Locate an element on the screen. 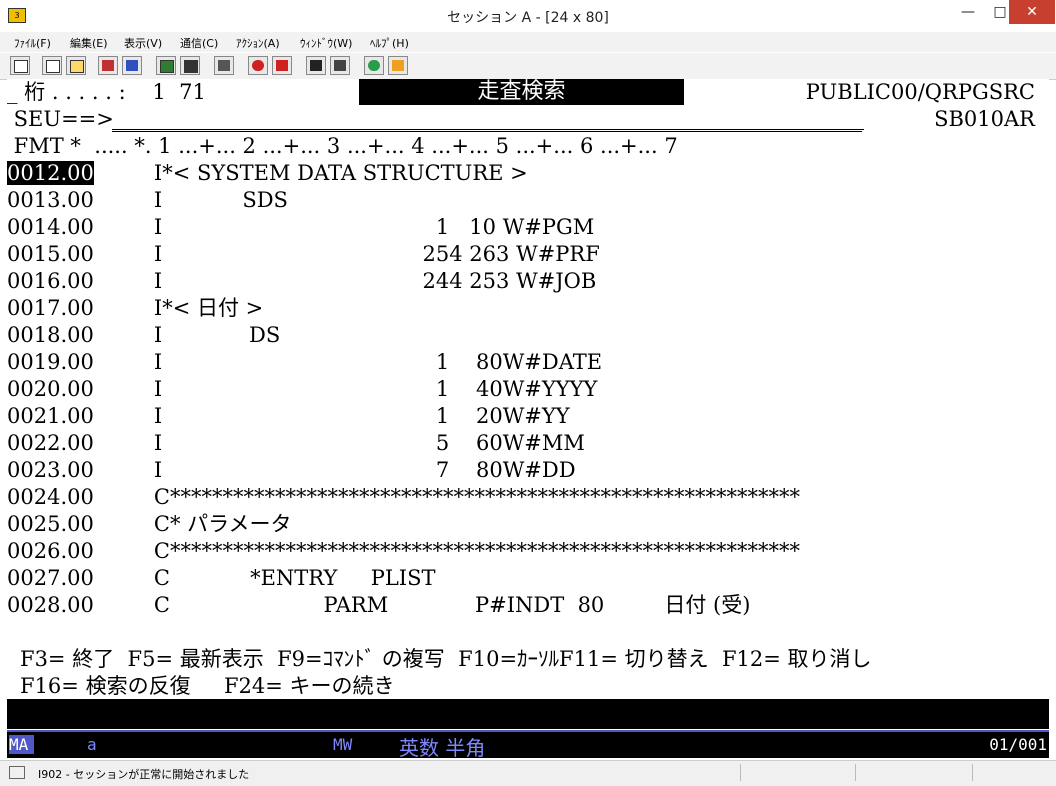 Image resolution: width=1056 pixels, height=786 pixels. source-text: I 1 10 W#PGM is located at coordinates (344, 227).